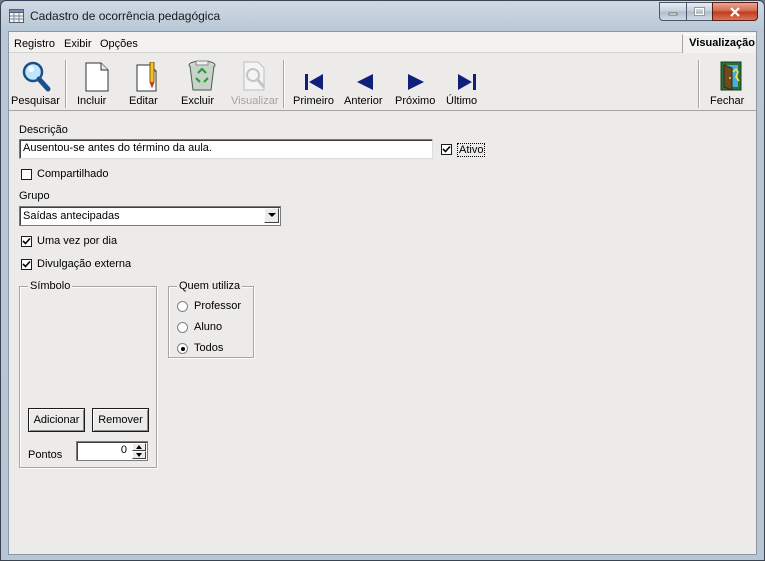 This screenshot has height=561, width=765. I want to click on compartilhado-checkbox, so click(26, 174).